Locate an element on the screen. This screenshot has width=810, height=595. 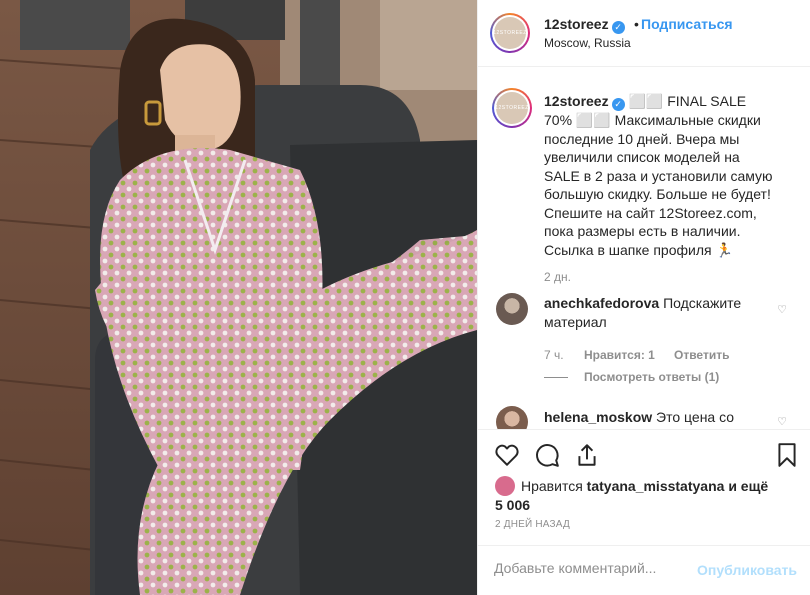
comment-icon is located at coordinates (547, 455).